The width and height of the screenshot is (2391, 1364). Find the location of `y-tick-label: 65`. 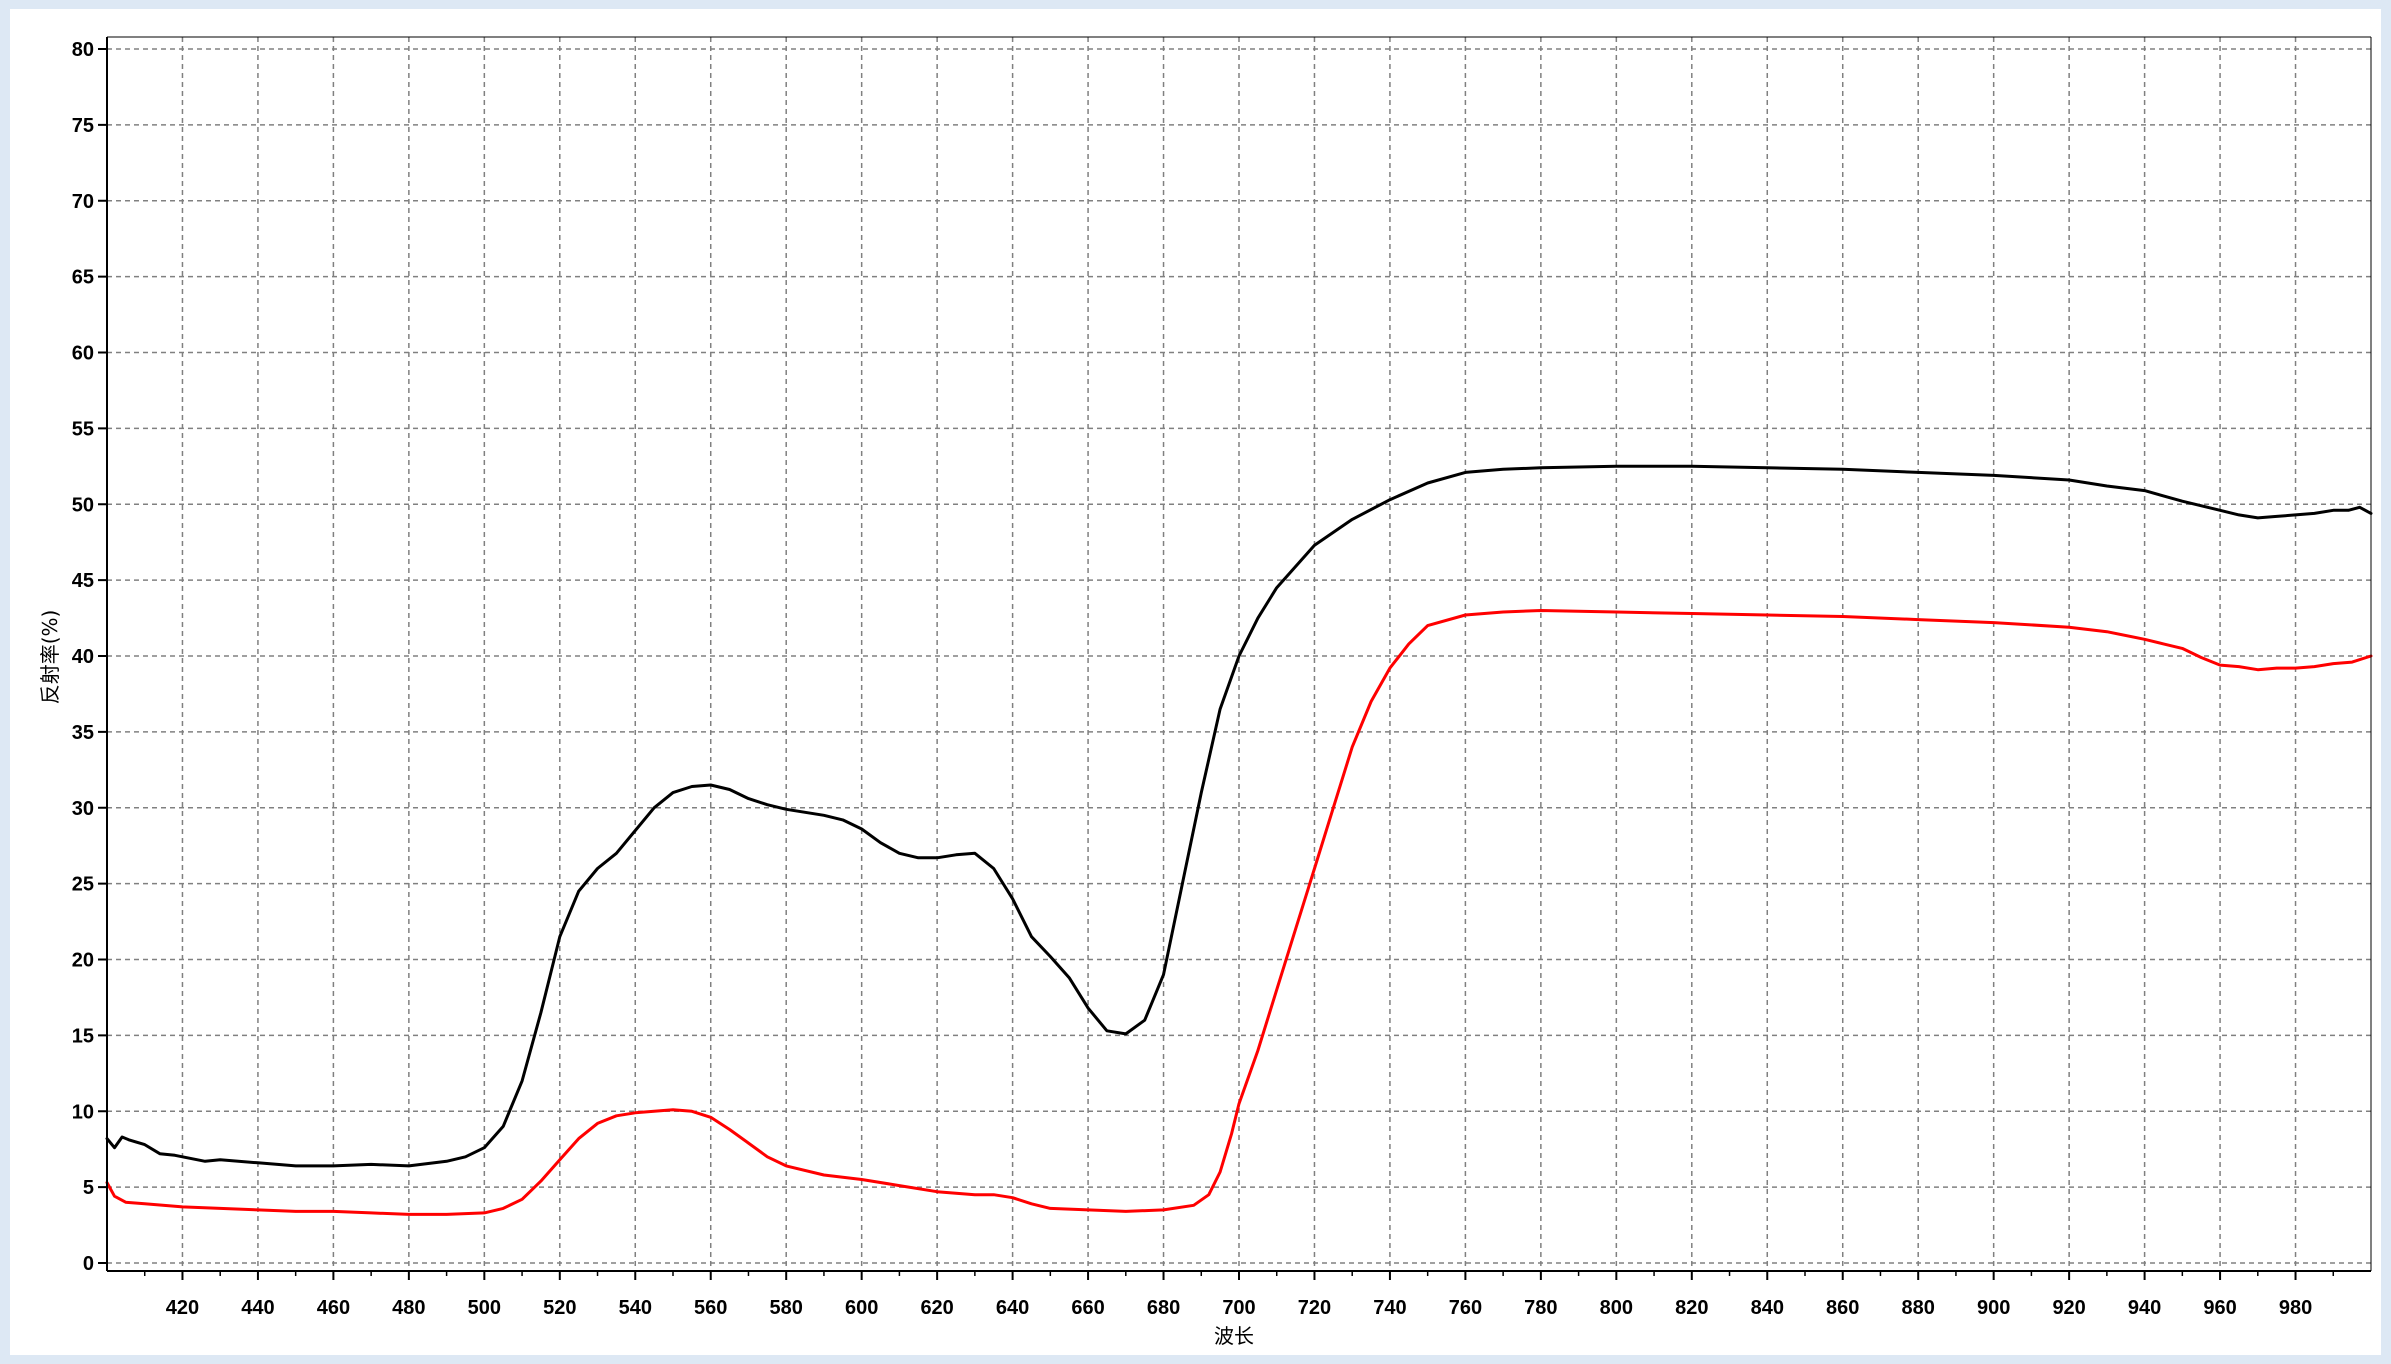

y-tick-label: 65 is located at coordinates (83, 278).